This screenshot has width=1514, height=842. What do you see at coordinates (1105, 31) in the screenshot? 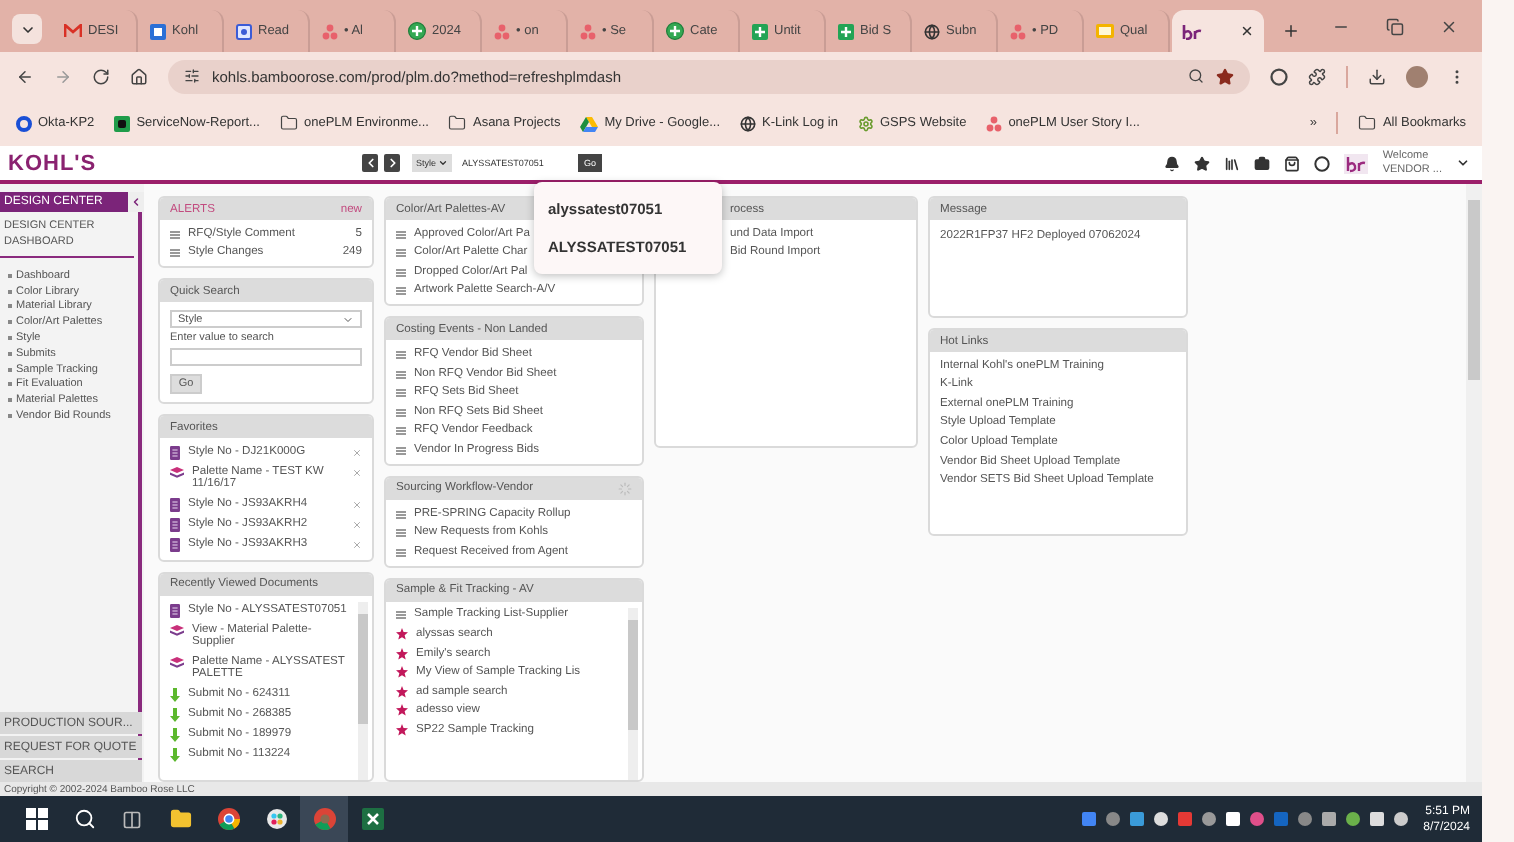
I see `note-icon` at bounding box center [1105, 31].